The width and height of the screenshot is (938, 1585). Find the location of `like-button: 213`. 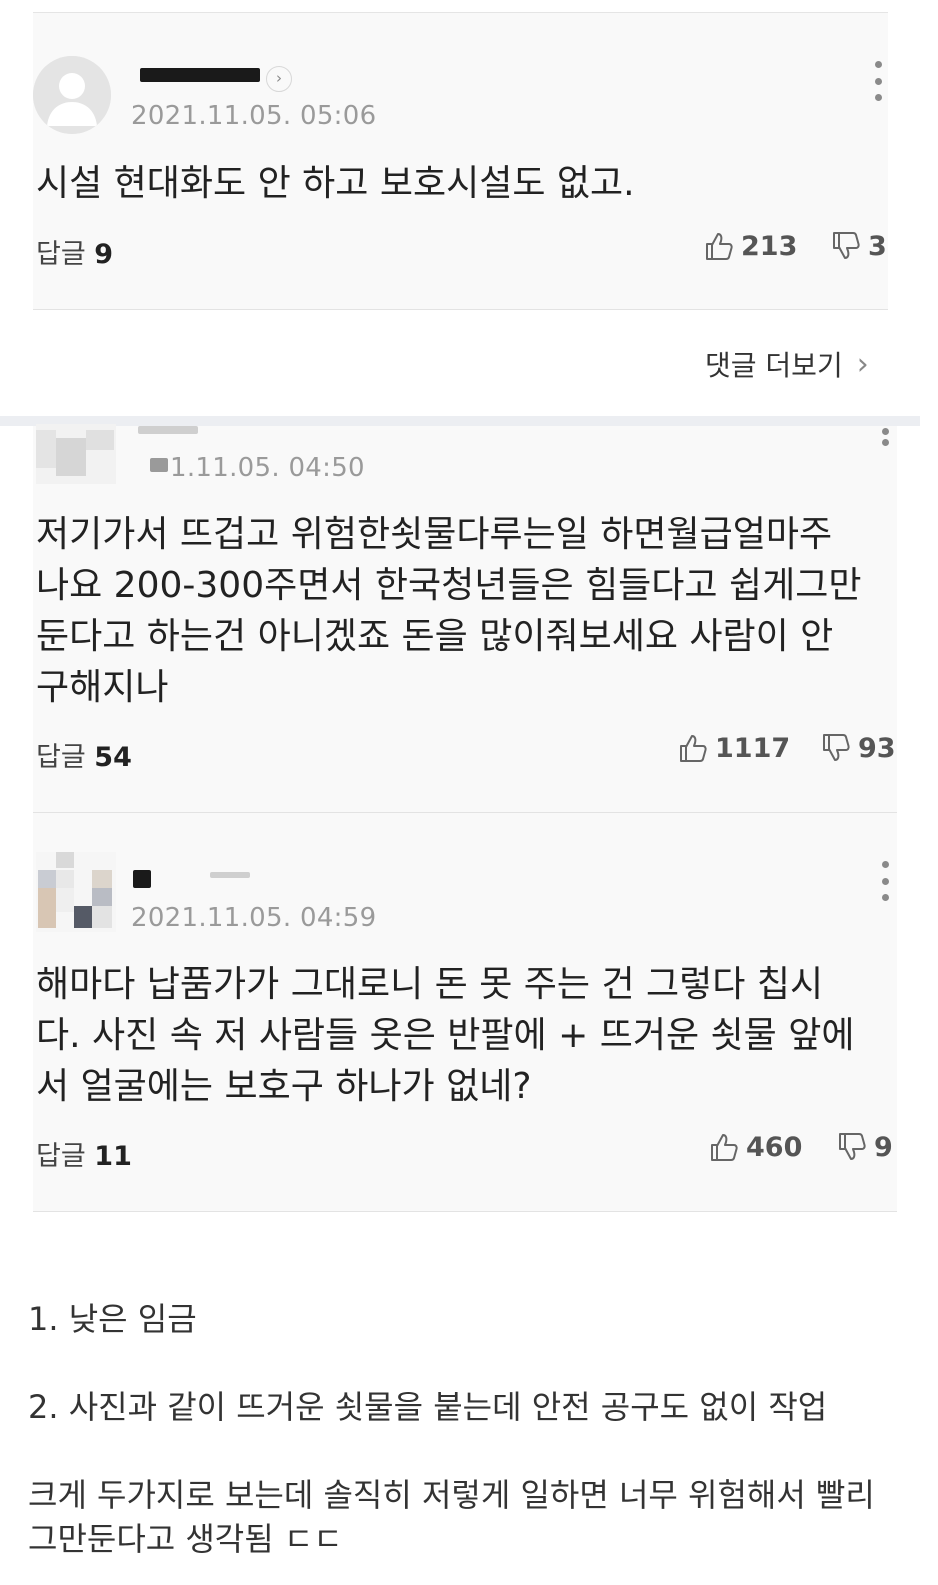

like-button: 213 is located at coordinates (750, 246).